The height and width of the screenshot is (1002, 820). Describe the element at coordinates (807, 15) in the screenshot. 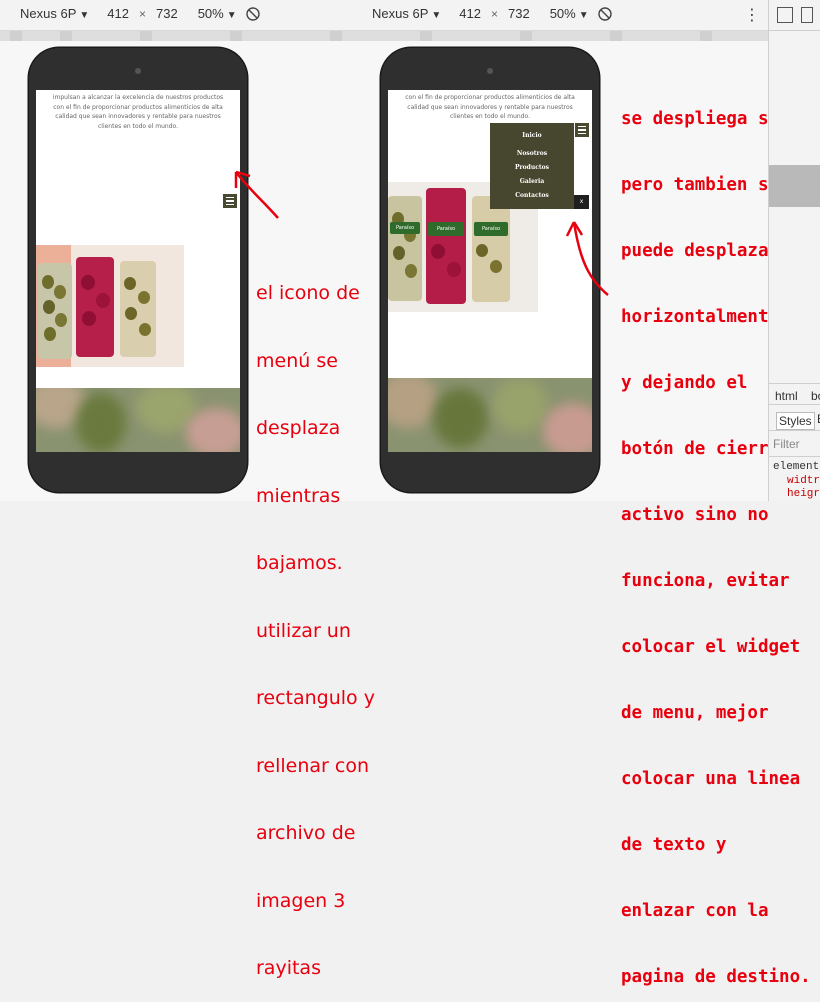

I see `device-toggle-icon` at that location.